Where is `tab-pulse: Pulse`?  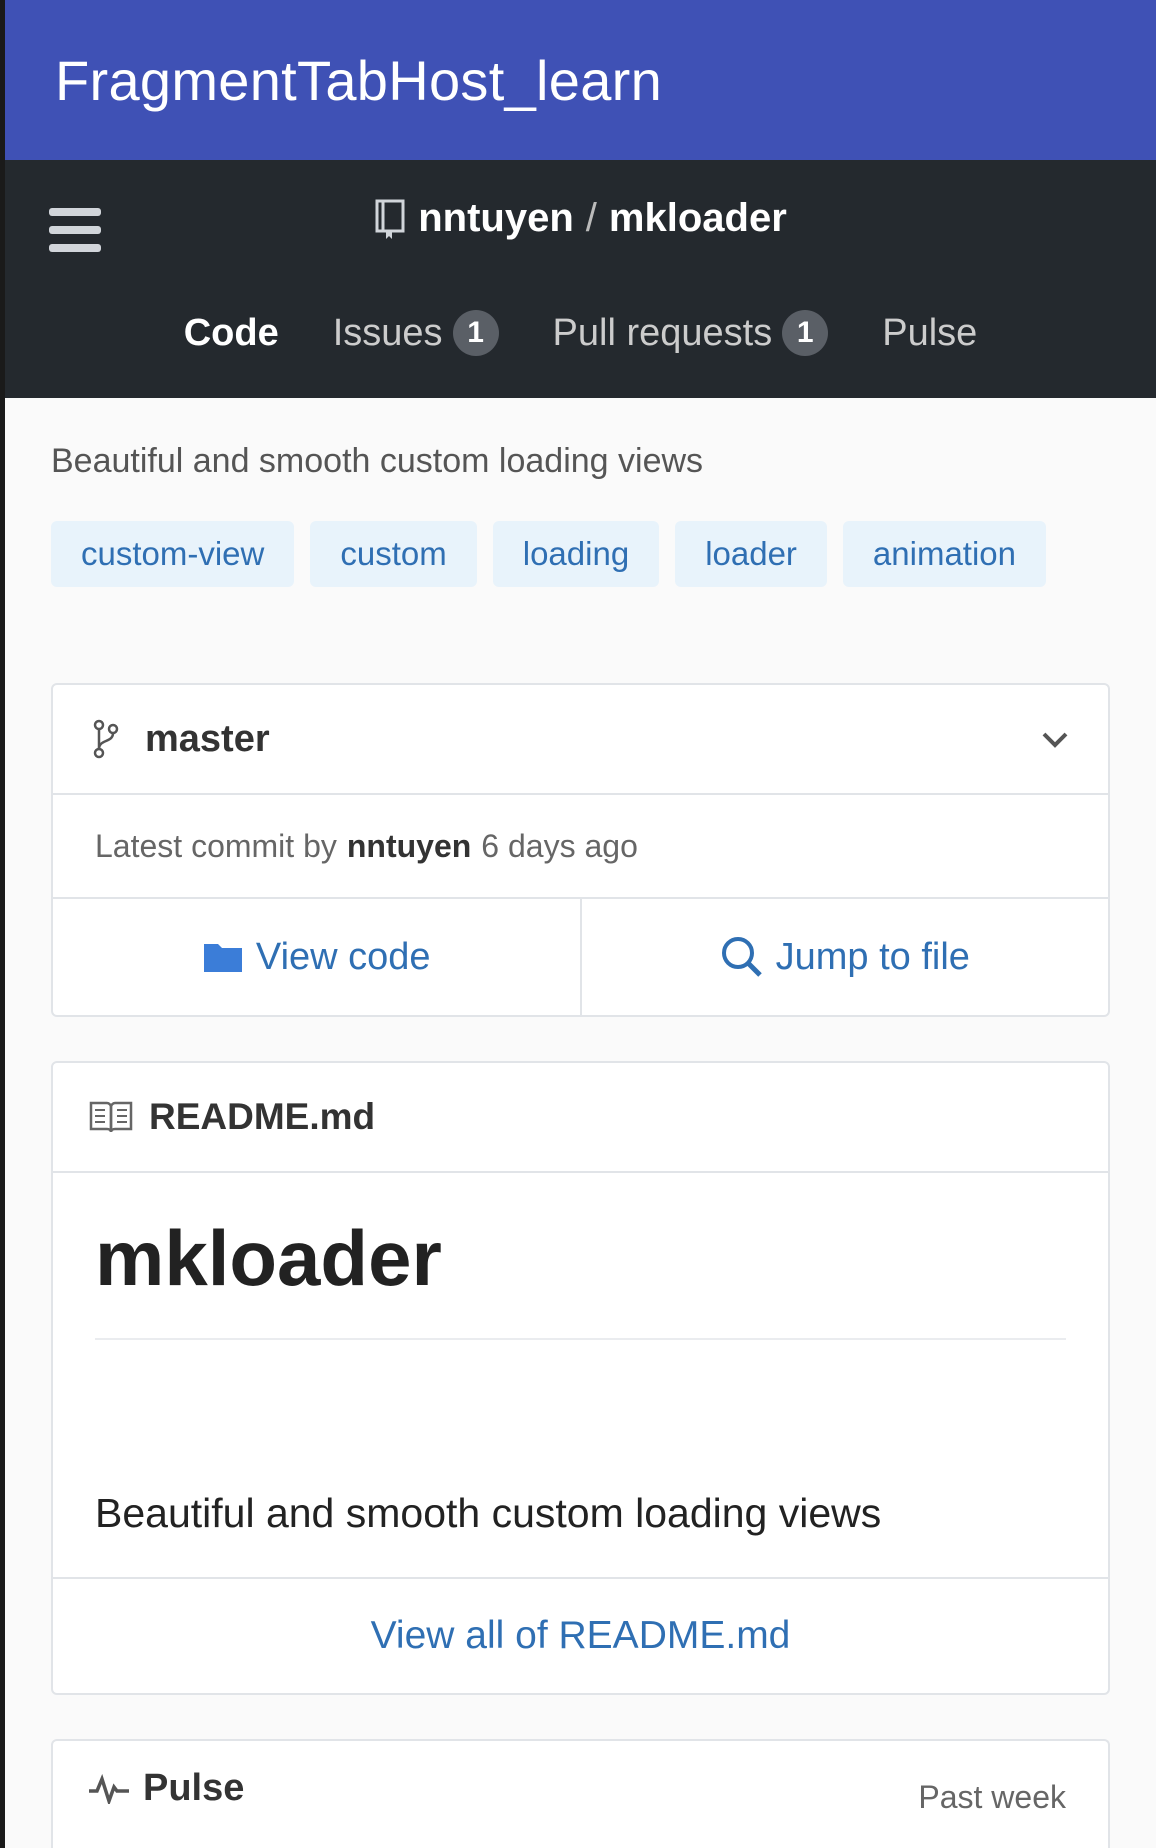 tab-pulse: Pulse is located at coordinates (929, 333).